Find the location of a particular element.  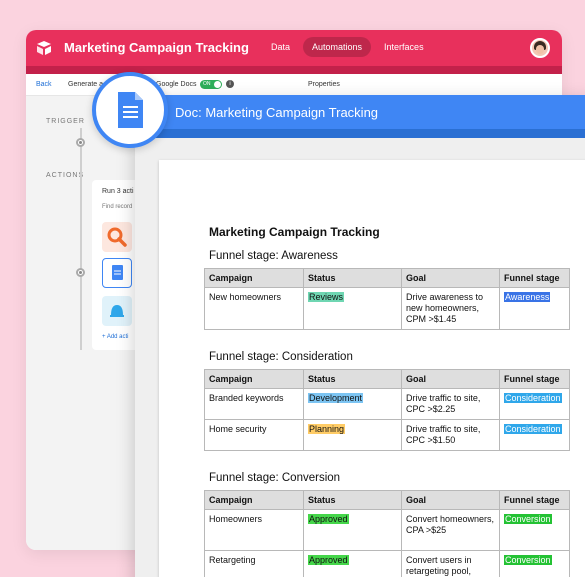

actions-label: ACTIONS is located at coordinates (65, 175).